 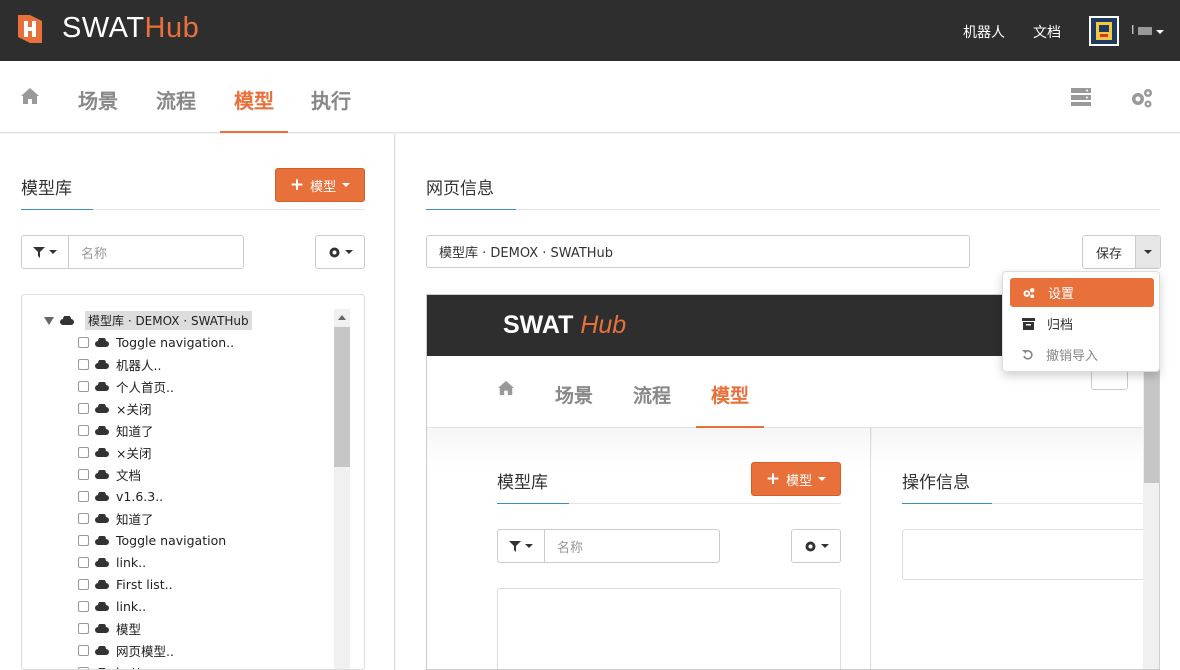 What do you see at coordinates (1109, 252) in the screenshot?
I see `save-button: 保存` at bounding box center [1109, 252].